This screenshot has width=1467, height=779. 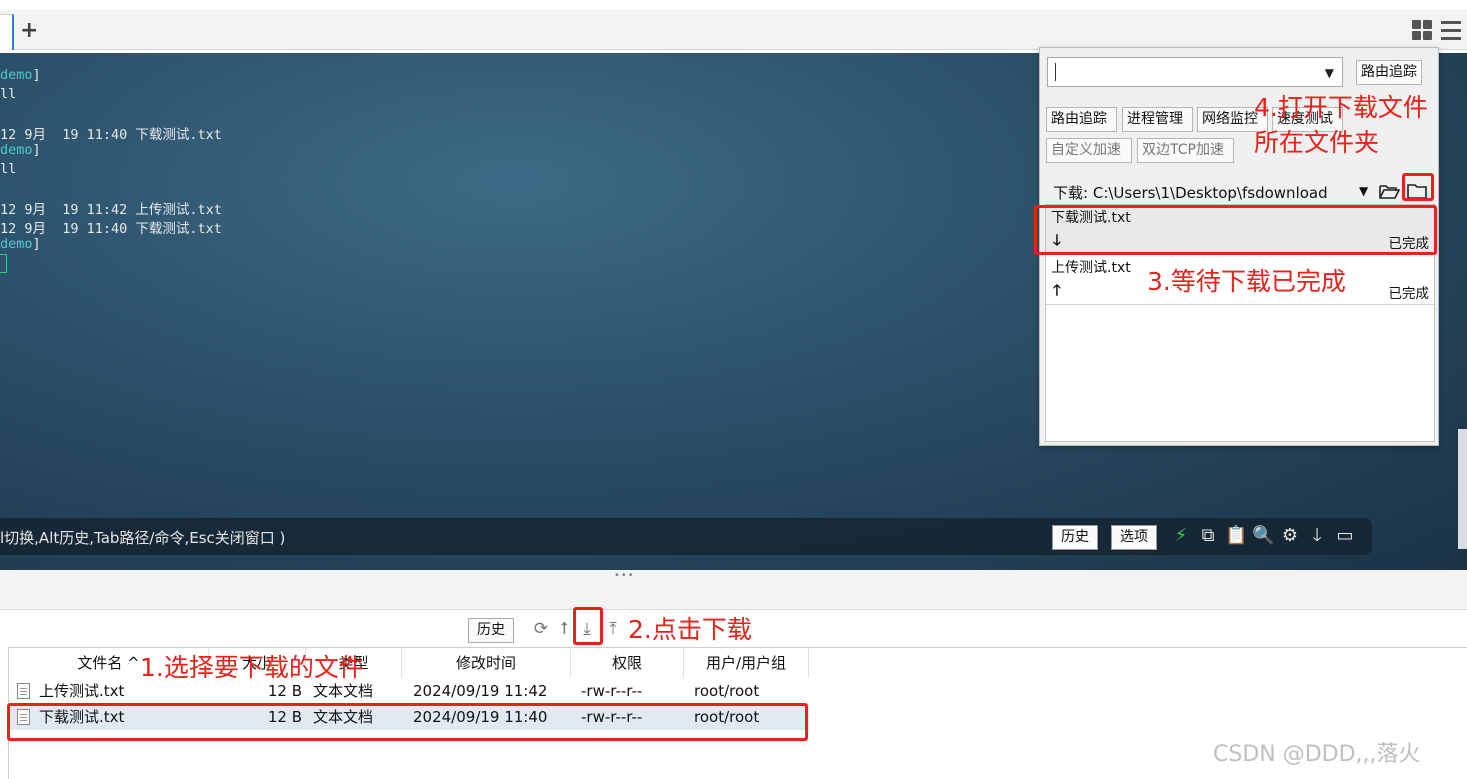 What do you see at coordinates (564, 629) in the screenshot?
I see `upload-path-icon: ⭡` at bounding box center [564, 629].